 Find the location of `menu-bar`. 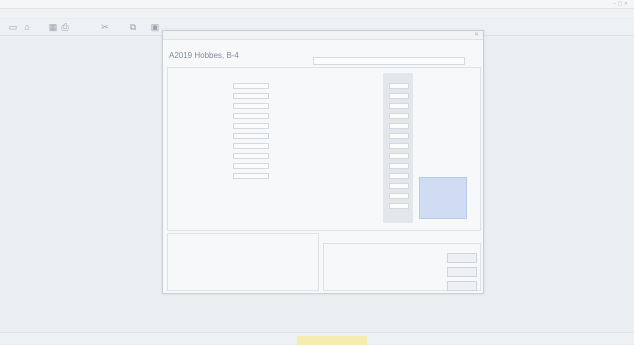

menu-bar is located at coordinates (317, 13).